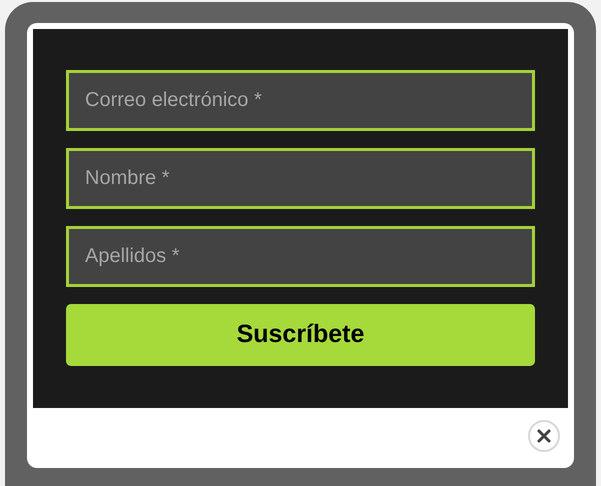 This screenshot has height=486, width=601. I want to click on subscribe-button: Suscríbete, so click(300, 335).